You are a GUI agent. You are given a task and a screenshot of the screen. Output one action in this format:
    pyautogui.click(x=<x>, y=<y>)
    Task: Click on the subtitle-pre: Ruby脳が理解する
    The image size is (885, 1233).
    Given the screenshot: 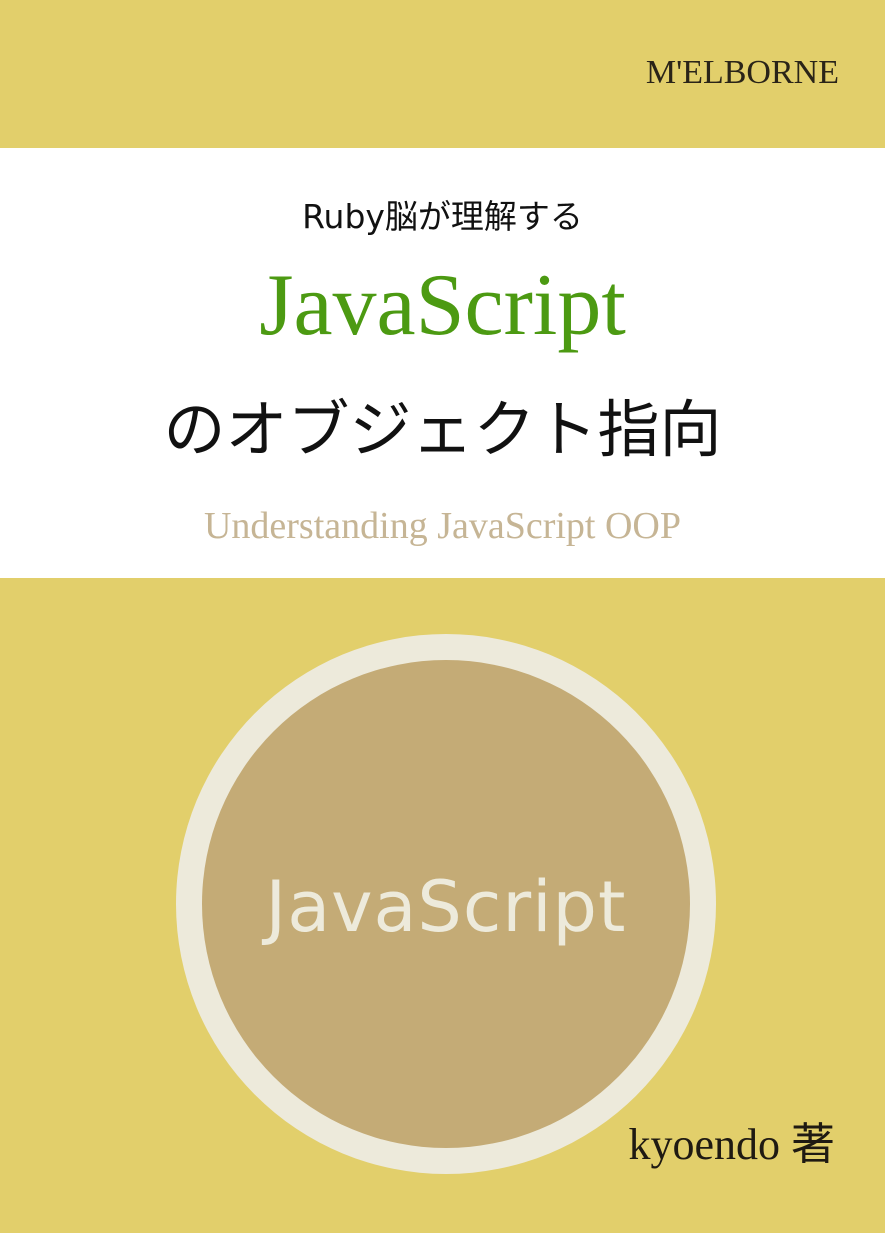 What is the action you would take?
    pyautogui.click(x=442, y=216)
    